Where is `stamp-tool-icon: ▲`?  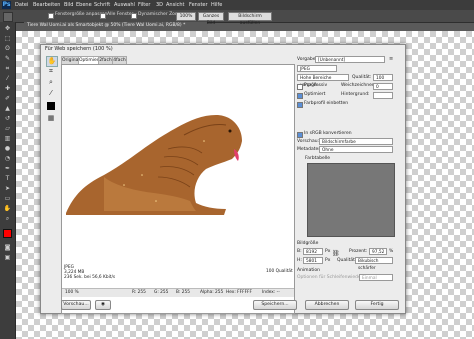
stamp-tool-icon: ▲ is located at coordinates (7, 108).